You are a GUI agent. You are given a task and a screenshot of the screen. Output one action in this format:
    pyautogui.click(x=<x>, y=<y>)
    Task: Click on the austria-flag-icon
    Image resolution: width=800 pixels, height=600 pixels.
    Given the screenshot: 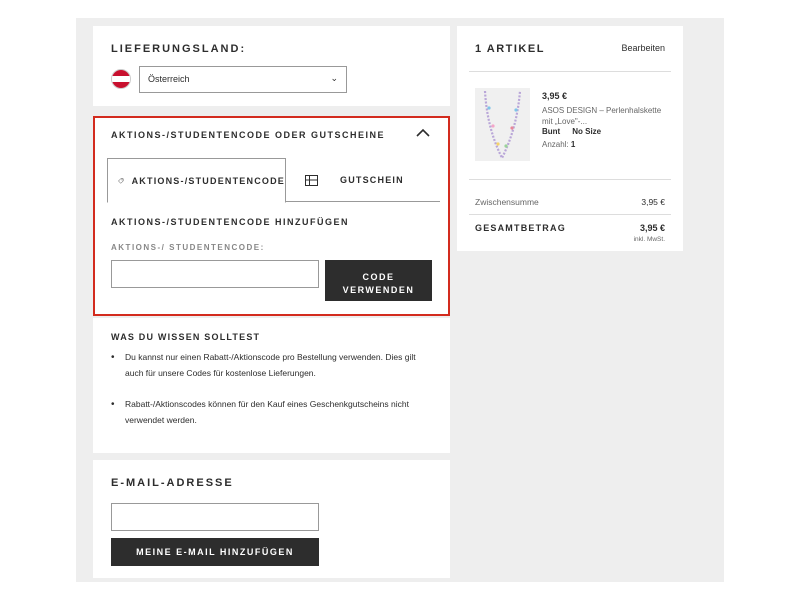 What is the action you would take?
    pyautogui.click(x=121, y=79)
    